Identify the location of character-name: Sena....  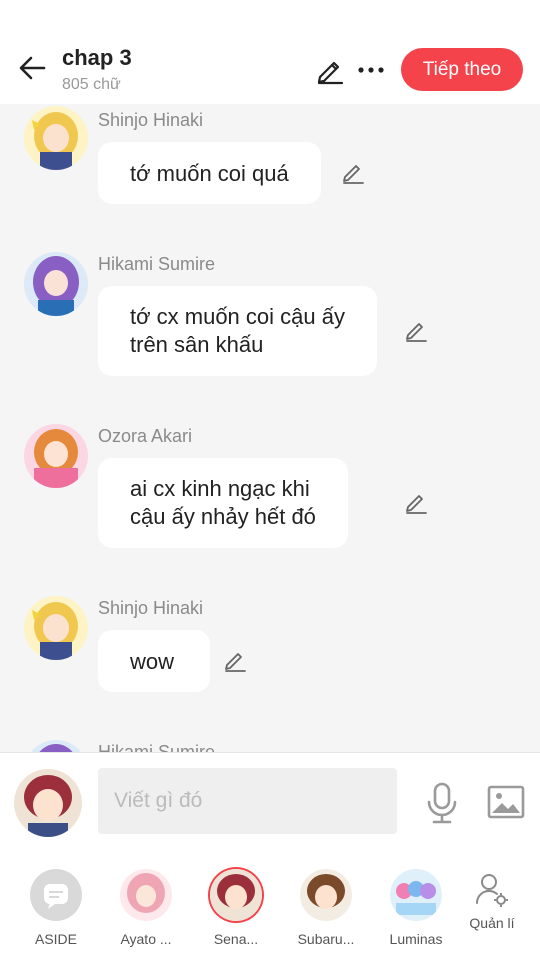
(236, 939).